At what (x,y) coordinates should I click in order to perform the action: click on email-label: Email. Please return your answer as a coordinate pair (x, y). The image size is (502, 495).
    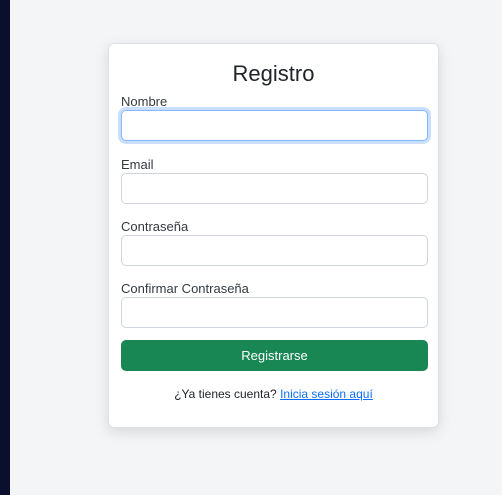
    Looking at the image, I should click on (137, 164).